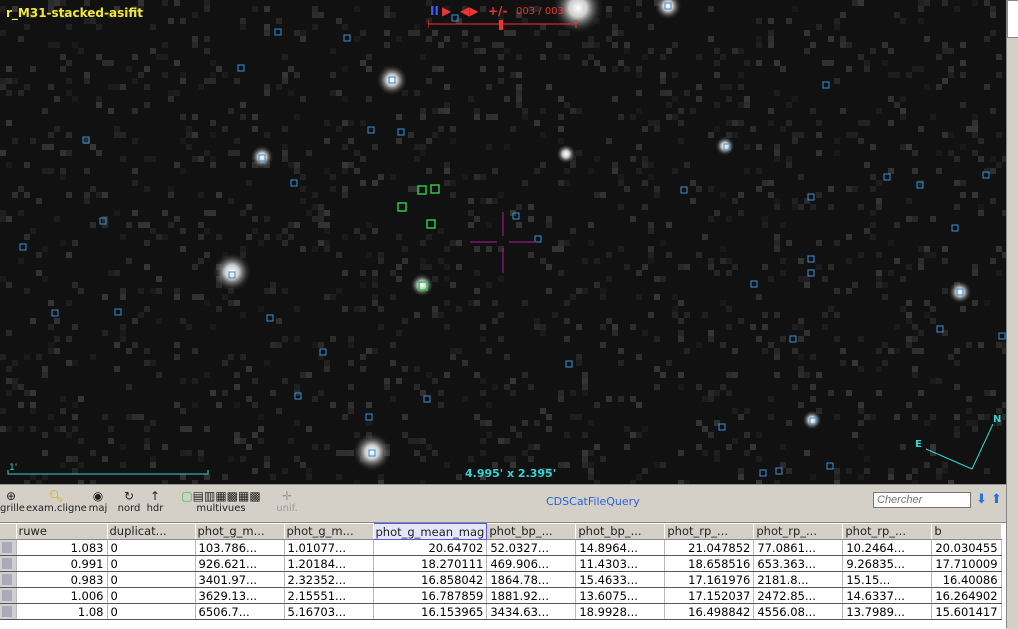 Image resolution: width=1018 pixels, height=629 pixels. I want to click on tool-multivues: ▢▤▥▦▩▦▩ multivues, so click(221, 501).